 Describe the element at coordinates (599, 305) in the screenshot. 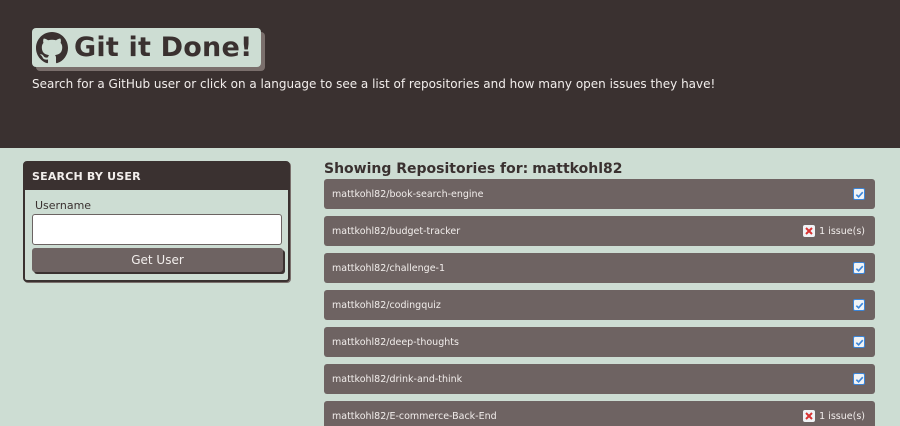

I see `repo-item: mattkohl82/codingquiz` at that location.